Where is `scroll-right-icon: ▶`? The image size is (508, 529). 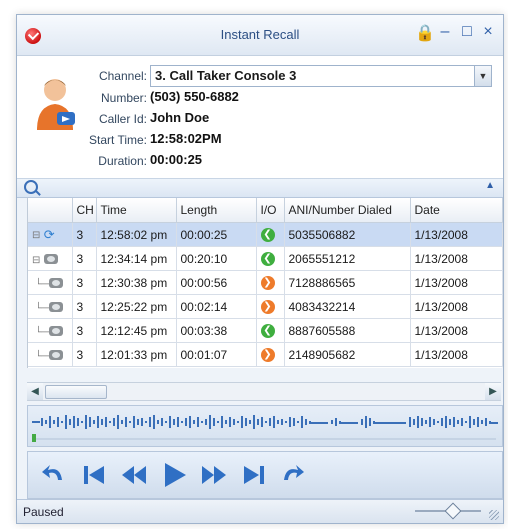
scroll-right-icon: ▶ is located at coordinates (493, 391).